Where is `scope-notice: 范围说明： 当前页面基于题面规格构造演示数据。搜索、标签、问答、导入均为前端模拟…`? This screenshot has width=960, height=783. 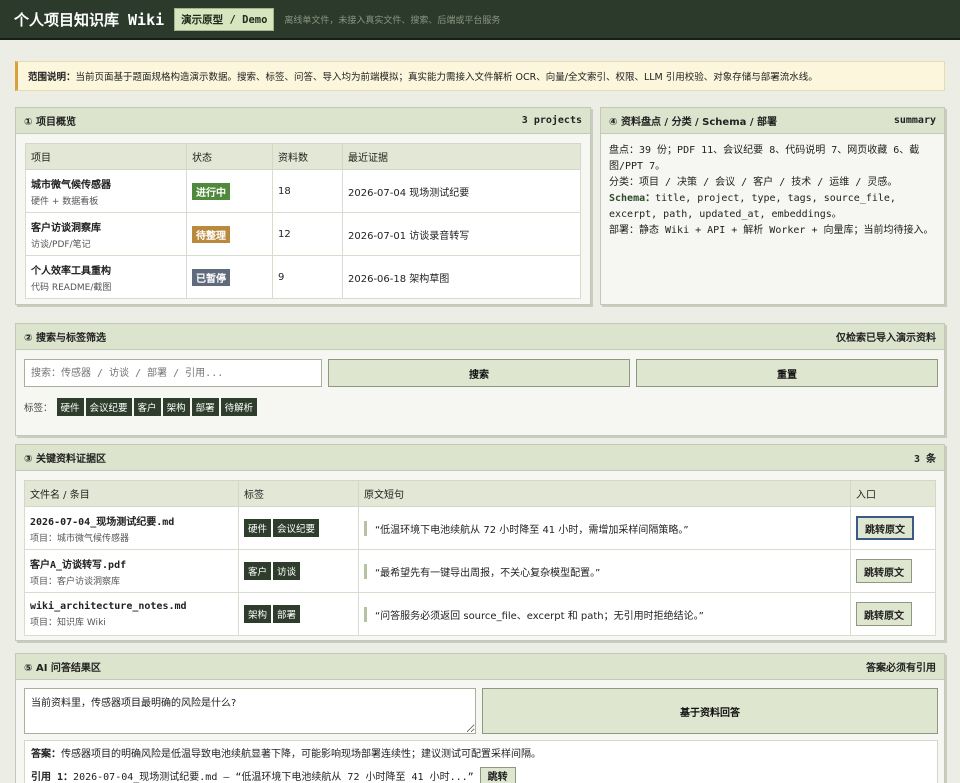 scope-notice: 范围说明： 当前页面基于题面规格构造演示数据。搜索、标签、问答、导入均为前端模拟… is located at coordinates (480, 76).